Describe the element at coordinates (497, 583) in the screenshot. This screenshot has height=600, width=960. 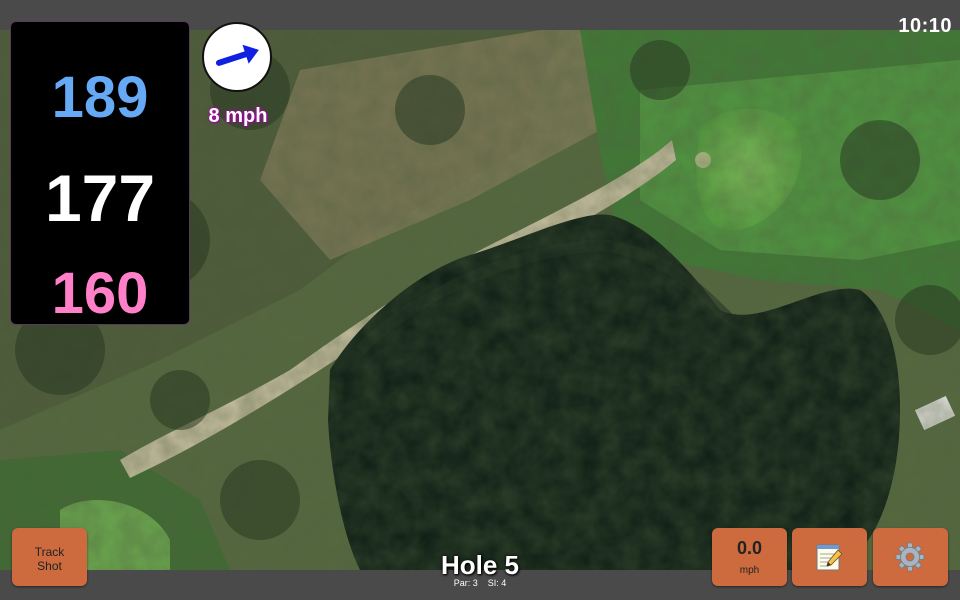
I see `hole-stroke-index: SI: 4` at that location.